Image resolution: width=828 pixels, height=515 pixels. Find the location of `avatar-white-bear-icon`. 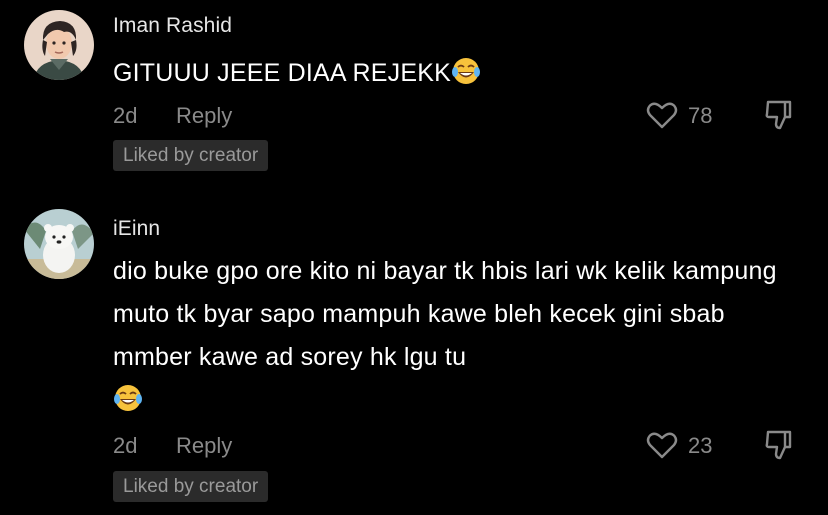

avatar-white-bear-icon is located at coordinates (59, 244).